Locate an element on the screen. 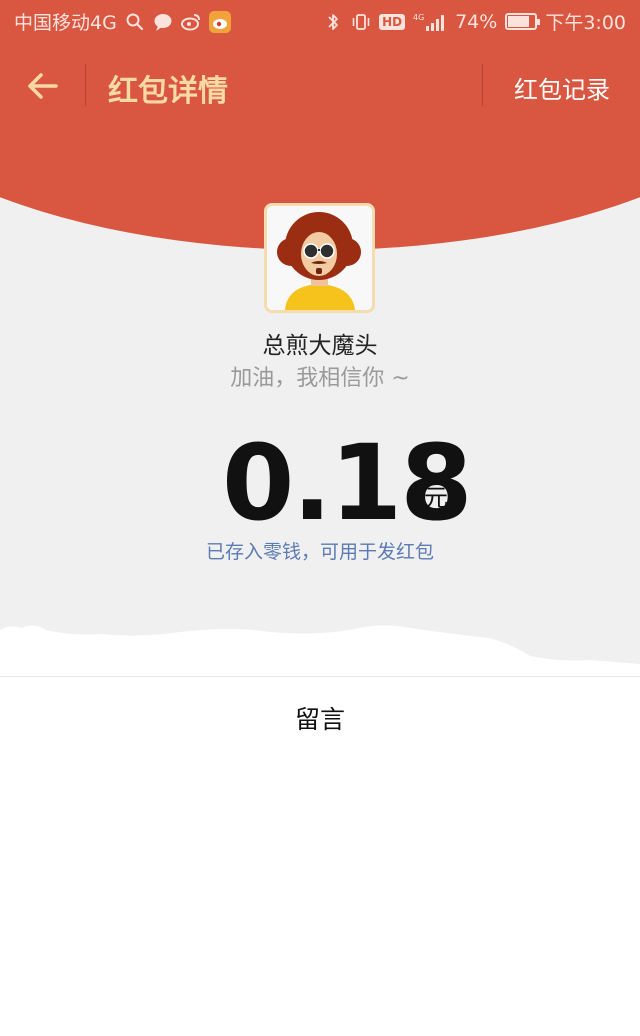 This screenshot has height=1036, width=640. page-title: 红包详情 is located at coordinates (168, 91).